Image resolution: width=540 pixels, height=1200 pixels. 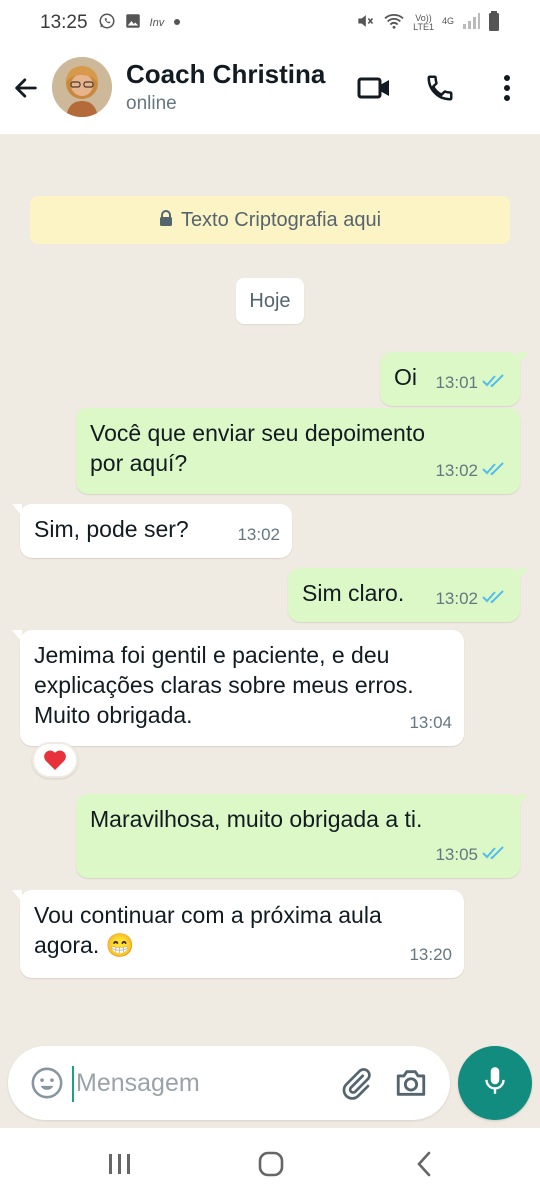 I want to click on message-text: Sim, pode ser?, so click(x=111, y=529).